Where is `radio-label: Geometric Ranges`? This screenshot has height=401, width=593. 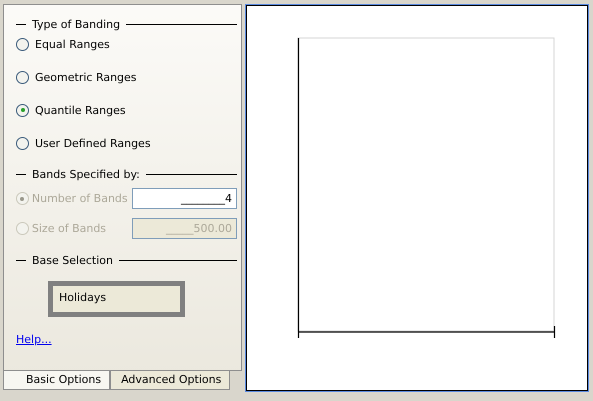 radio-label: Geometric Ranges is located at coordinates (86, 77).